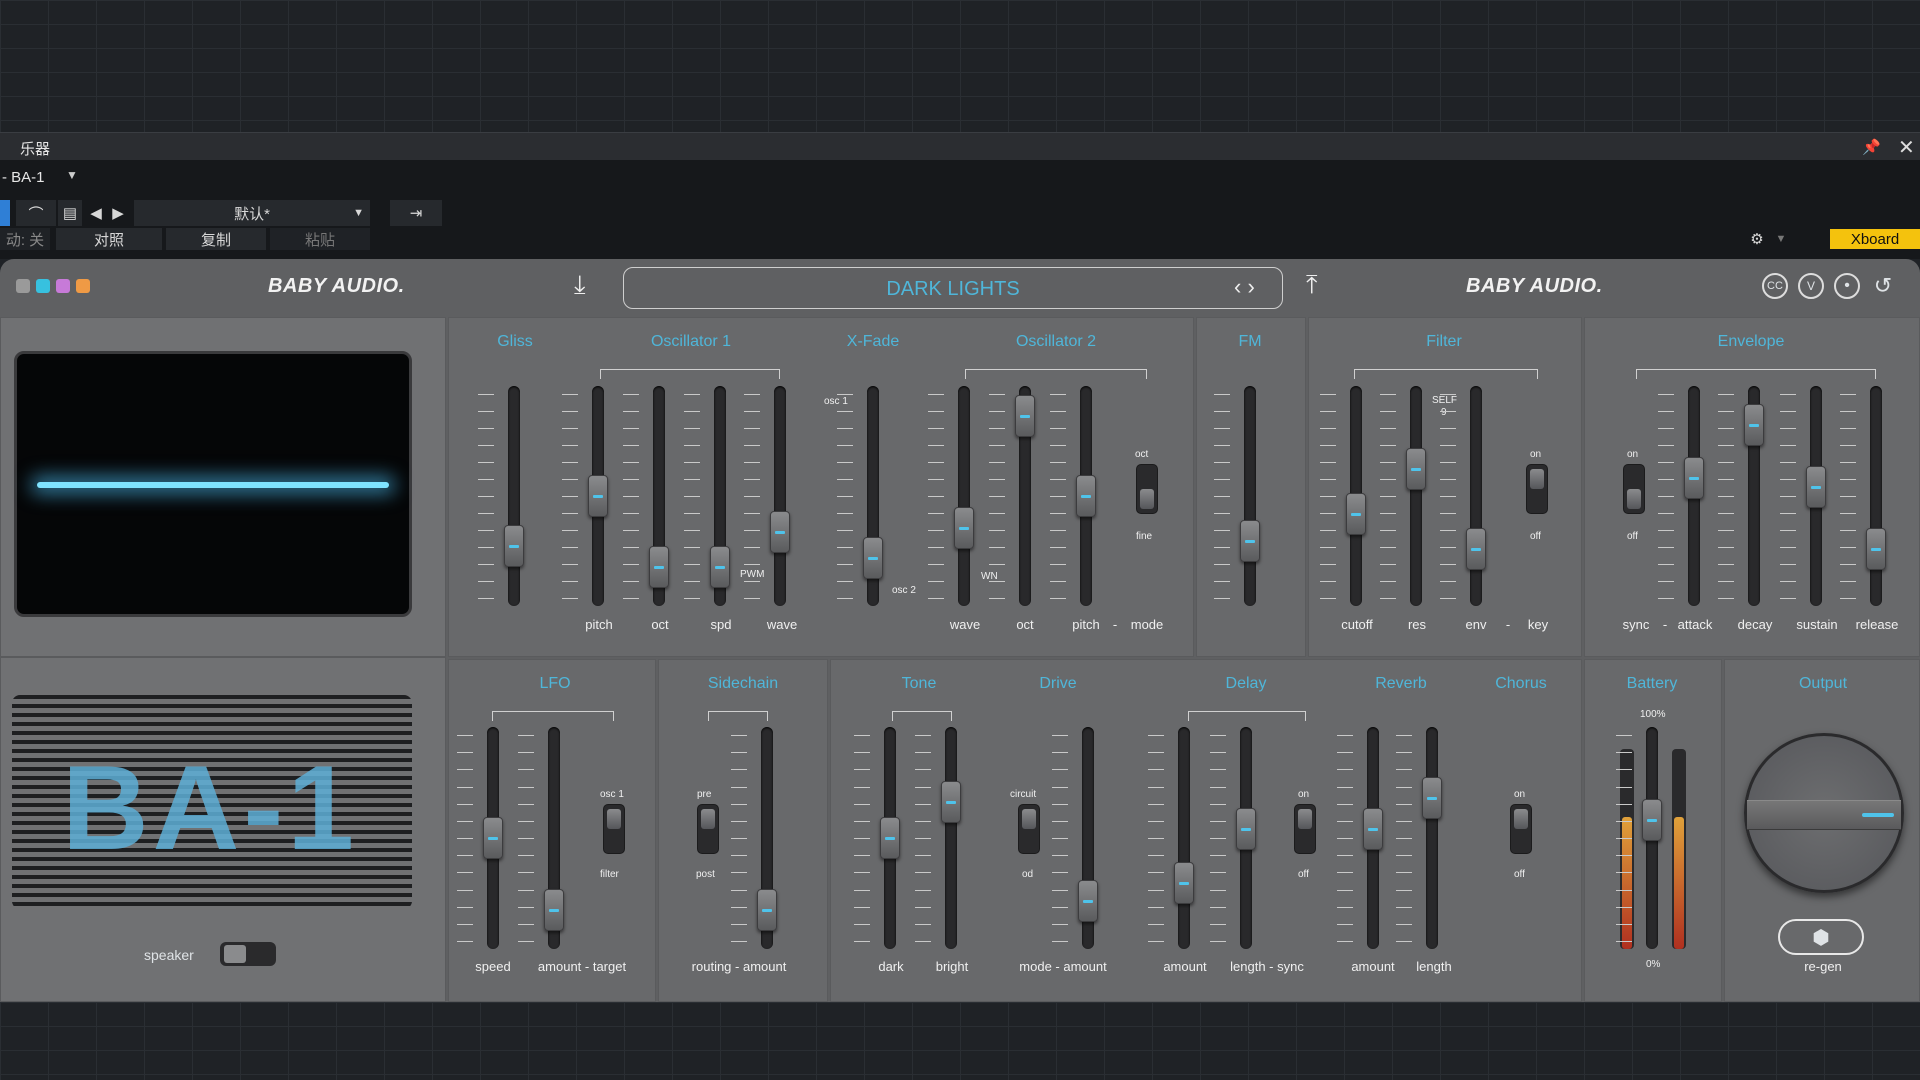  I want to click on download-icon: ⤓, so click(580, 285).